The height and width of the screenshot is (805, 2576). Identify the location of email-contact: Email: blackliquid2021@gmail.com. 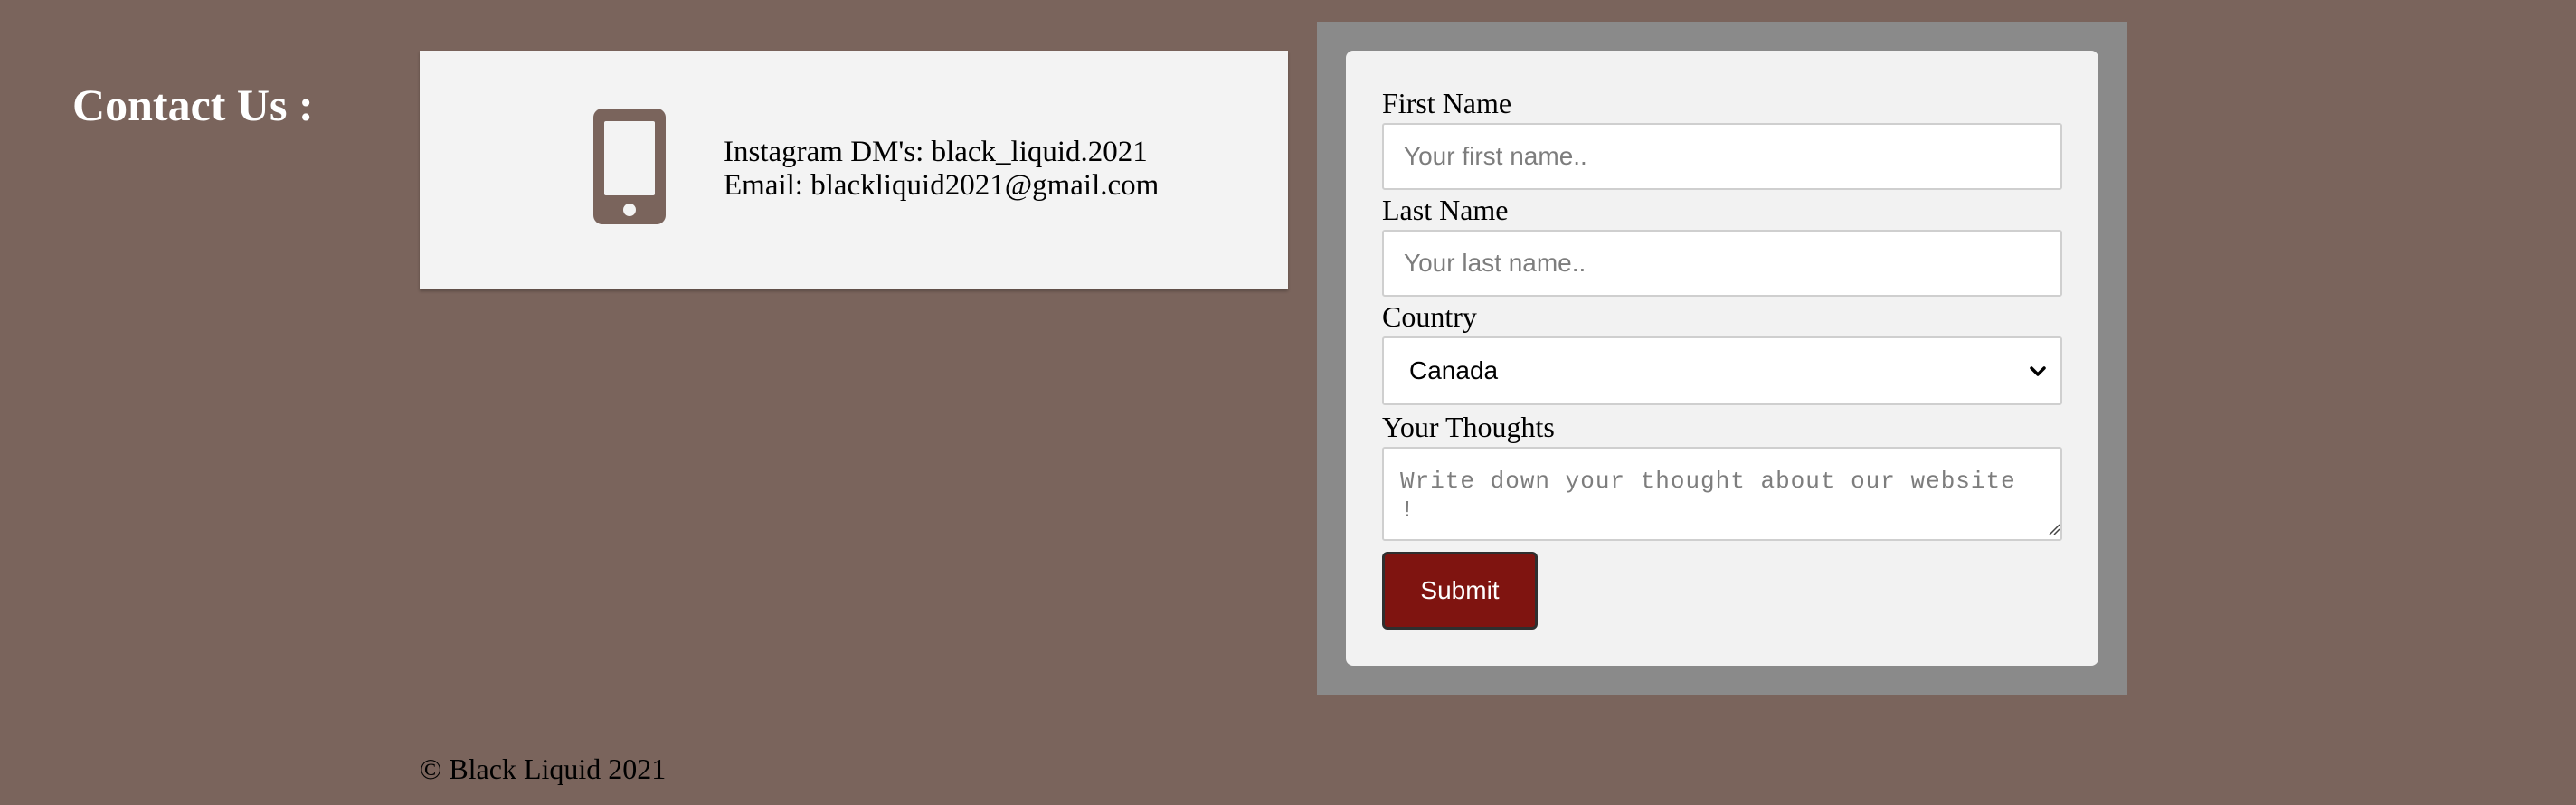
(942, 186).